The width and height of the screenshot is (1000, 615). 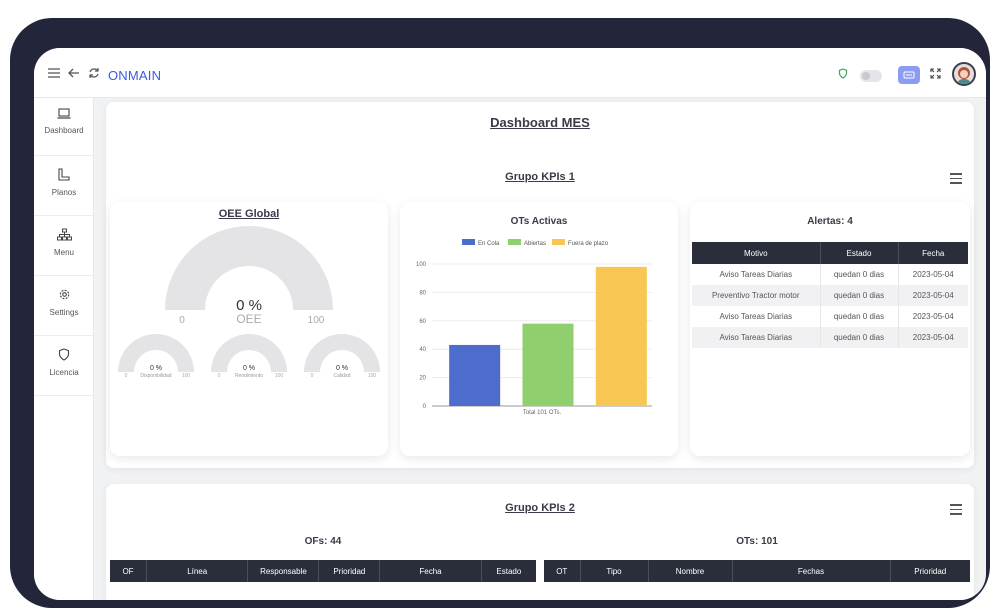 I want to click on top-bar: ONMAIN, so click(x=510, y=73).